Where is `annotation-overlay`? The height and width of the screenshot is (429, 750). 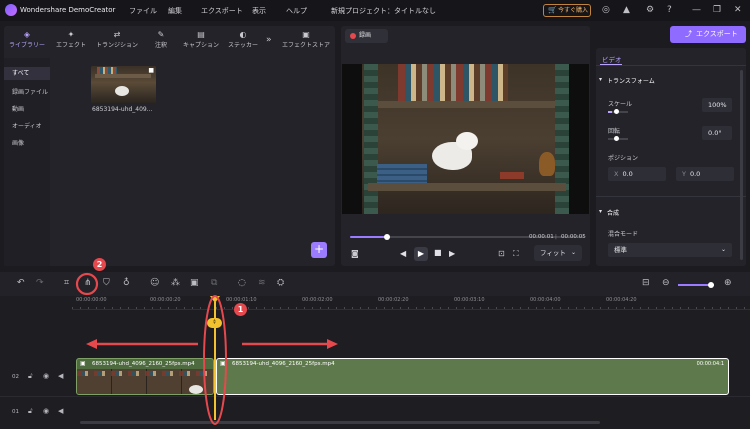 annotation-overlay is located at coordinates (206, 348).